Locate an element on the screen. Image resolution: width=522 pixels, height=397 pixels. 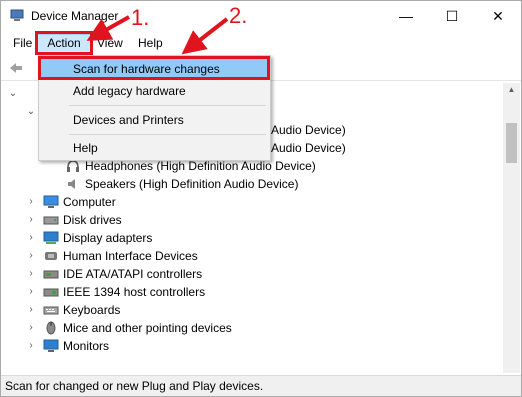
title-bar: Device Manager — ☐ ✕ is located at coordinates (261, 16).